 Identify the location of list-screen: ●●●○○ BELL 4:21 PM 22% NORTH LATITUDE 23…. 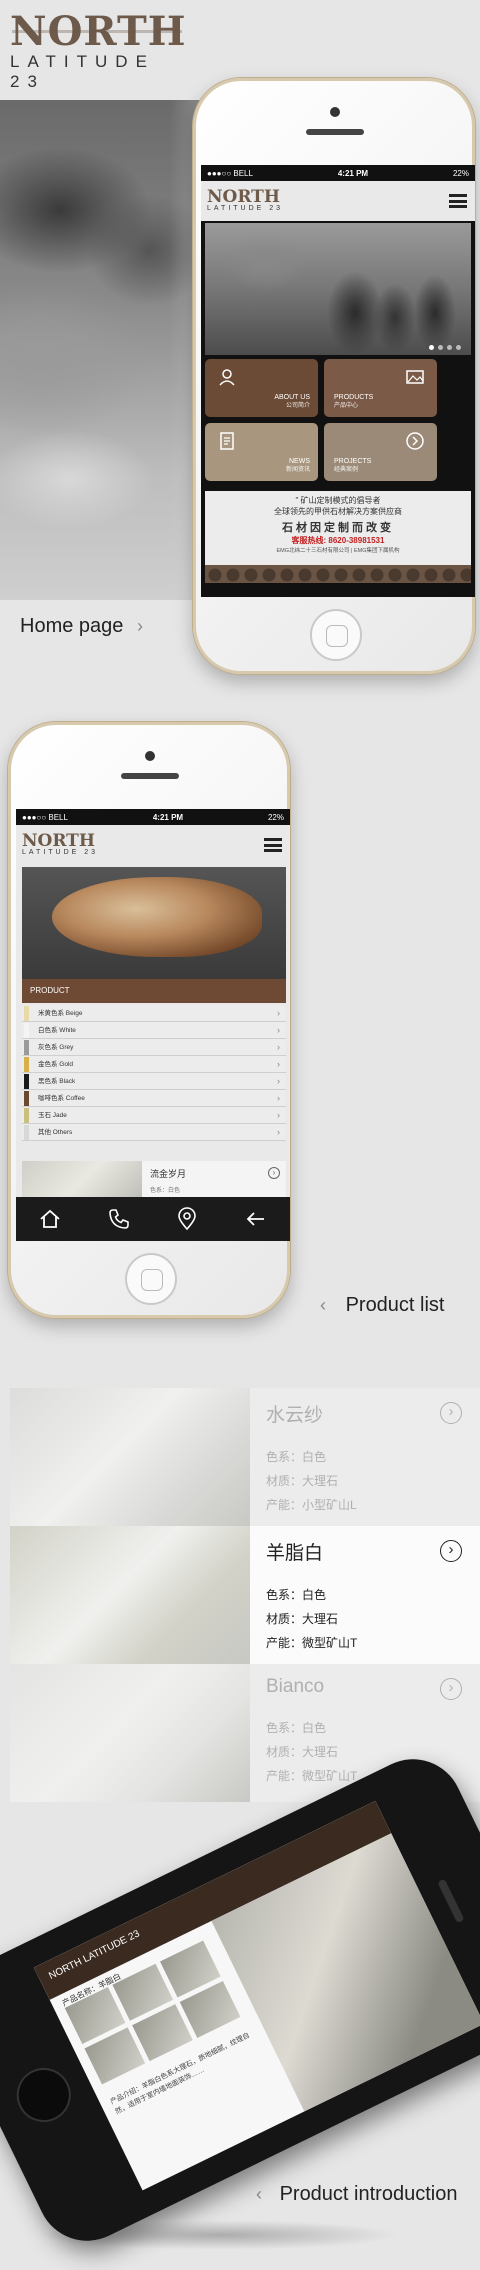
(153, 1025).